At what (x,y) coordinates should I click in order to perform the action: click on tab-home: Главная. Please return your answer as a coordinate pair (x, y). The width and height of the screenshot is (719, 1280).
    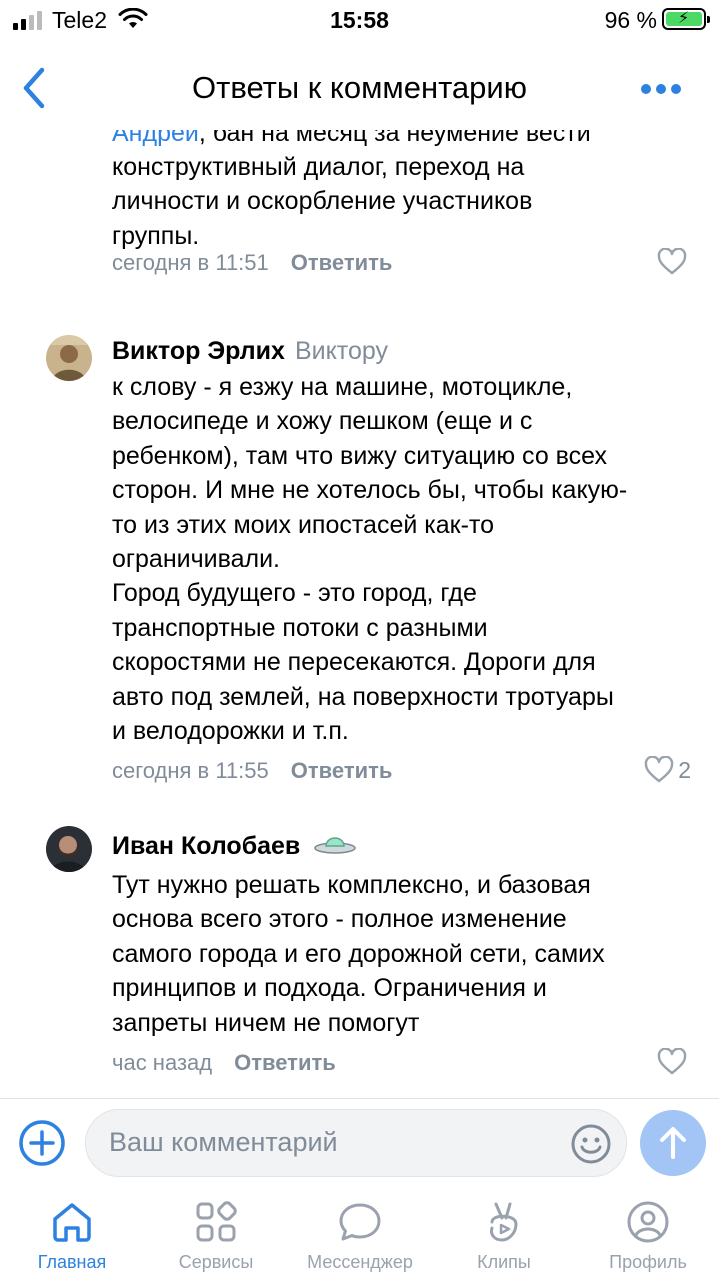
    Looking at the image, I should click on (72, 1233).